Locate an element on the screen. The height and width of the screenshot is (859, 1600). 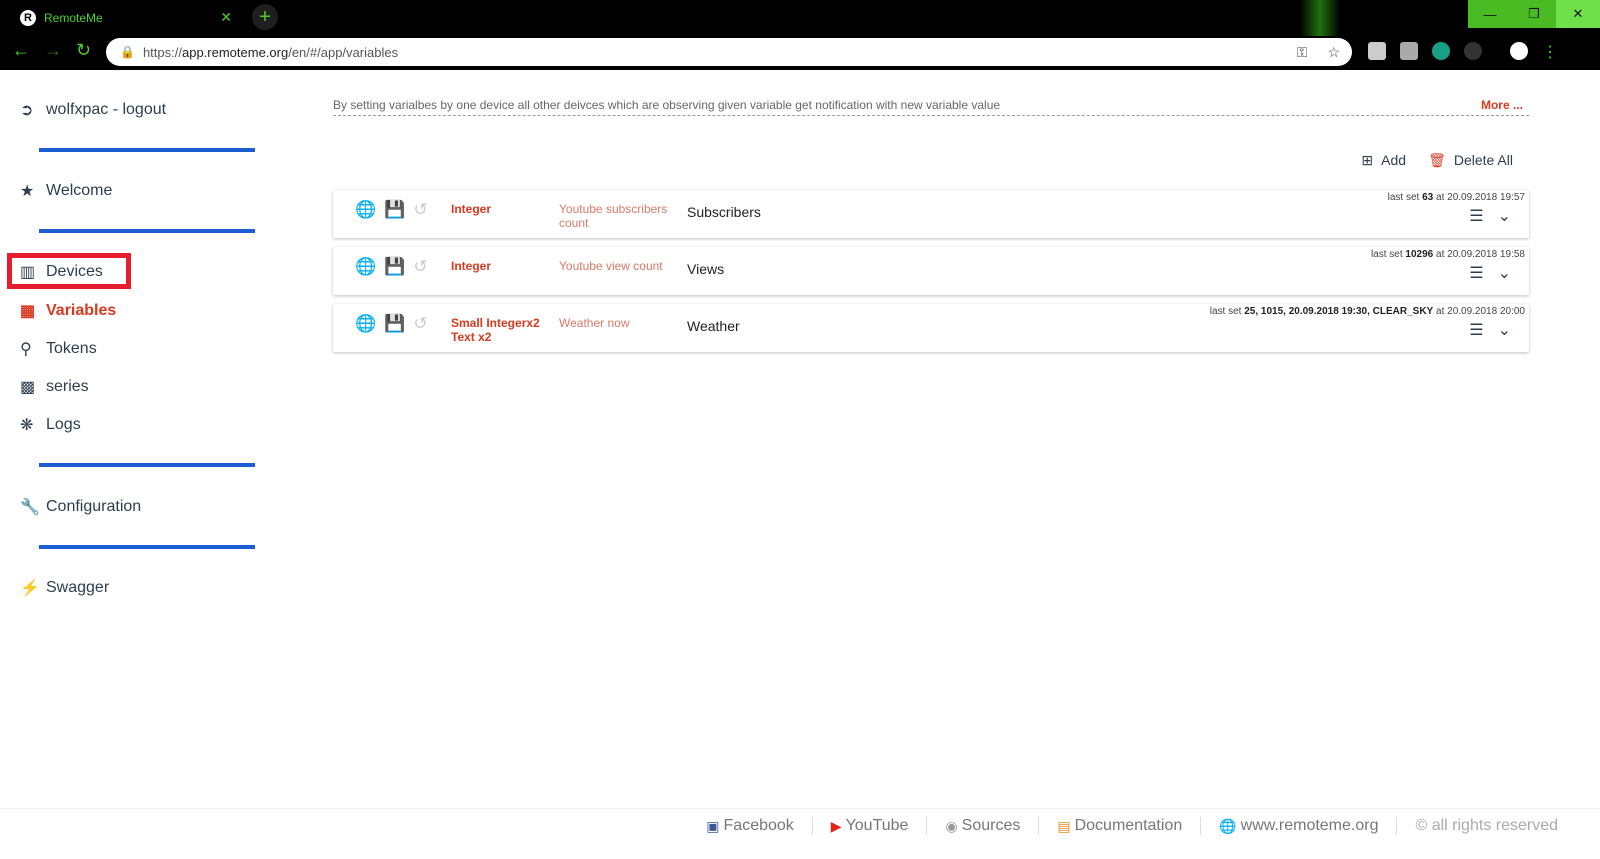
menu-dots-icon: ⋮ is located at coordinates (1550, 51).